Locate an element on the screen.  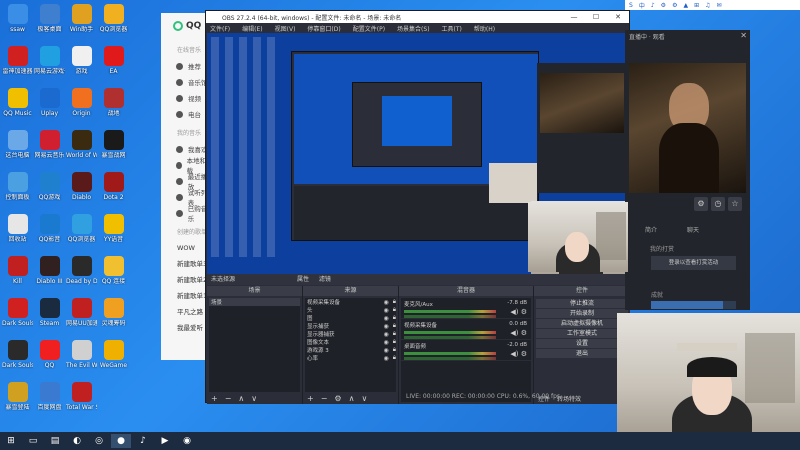
source-down-icon: ∨ is located at coordinates (364, 398).